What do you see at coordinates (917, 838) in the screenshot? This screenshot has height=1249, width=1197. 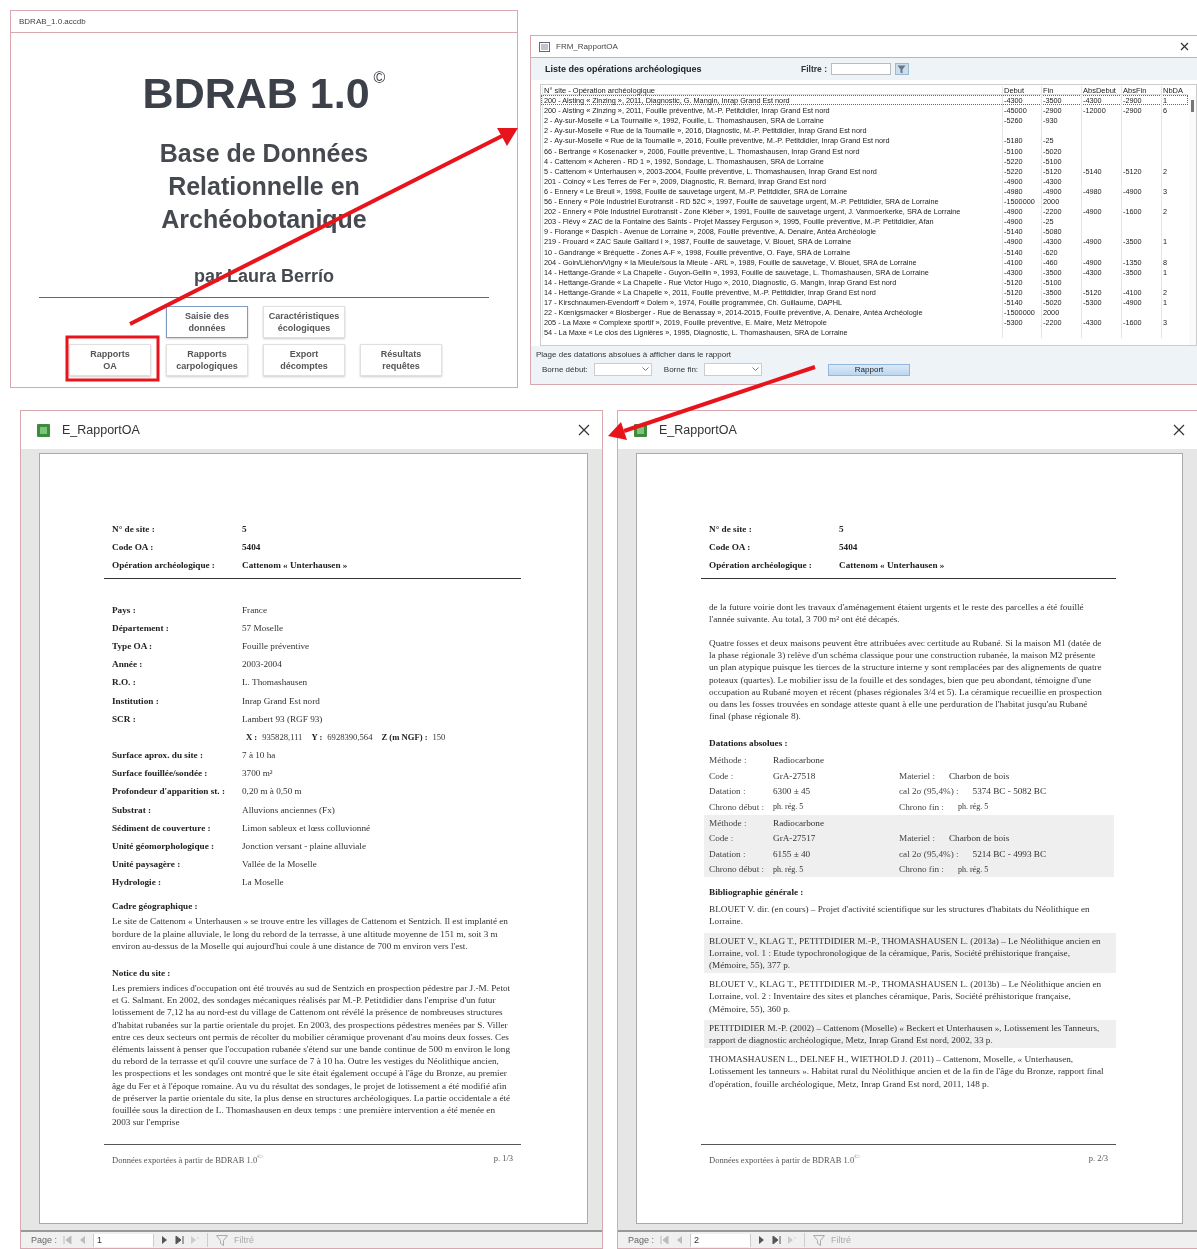 I see `field-label: Materiel :` at bounding box center [917, 838].